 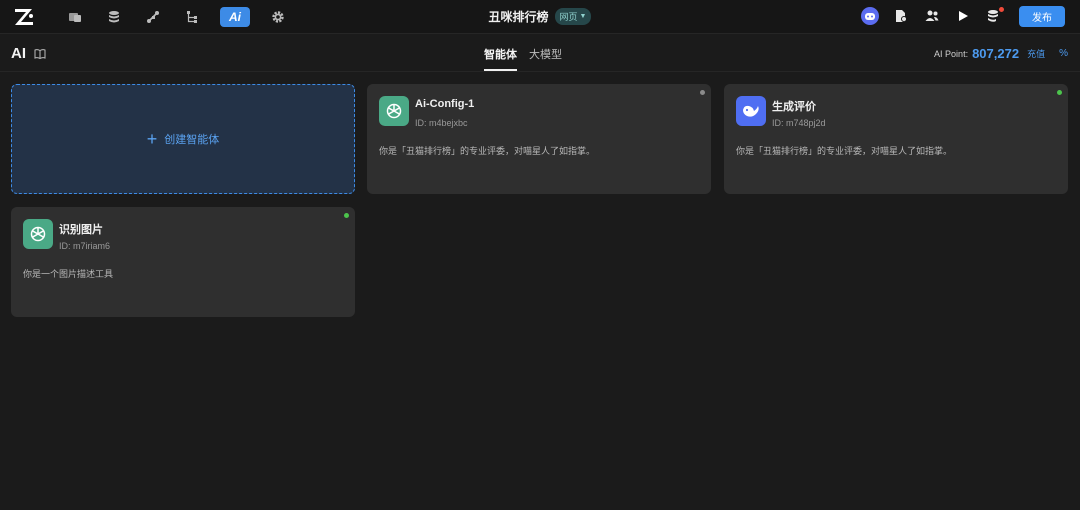 What do you see at coordinates (1036, 53) in the screenshot?
I see `recharge-link: 充值` at bounding box center [1036, 53].